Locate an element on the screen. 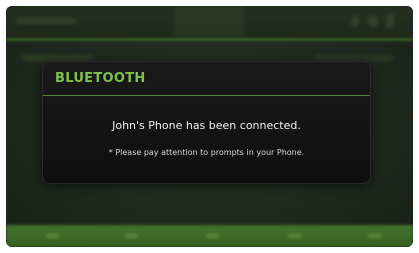 Image resolution: width=419 pixels, height=253 pixels. dialog-divider is located at coordinates (206, 95).